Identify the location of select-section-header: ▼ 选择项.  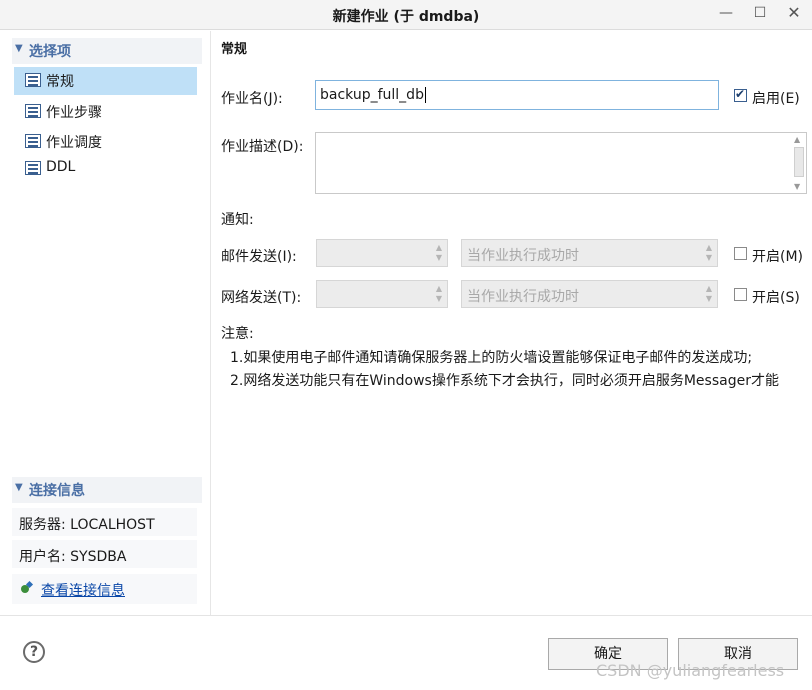
(107, 51).